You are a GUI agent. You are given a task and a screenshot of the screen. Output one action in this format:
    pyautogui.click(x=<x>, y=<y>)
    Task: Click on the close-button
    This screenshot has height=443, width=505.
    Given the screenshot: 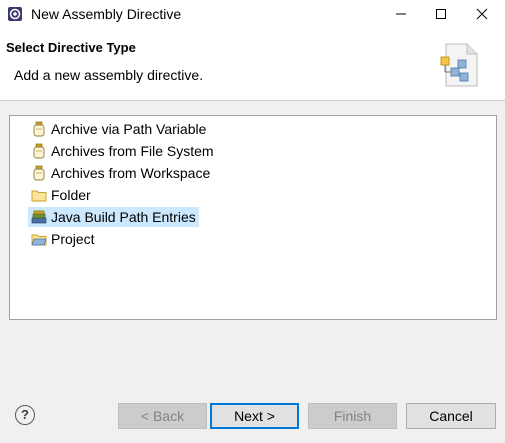 What is the action you would take?
    pyautogui.click(x=482, y=14)
    